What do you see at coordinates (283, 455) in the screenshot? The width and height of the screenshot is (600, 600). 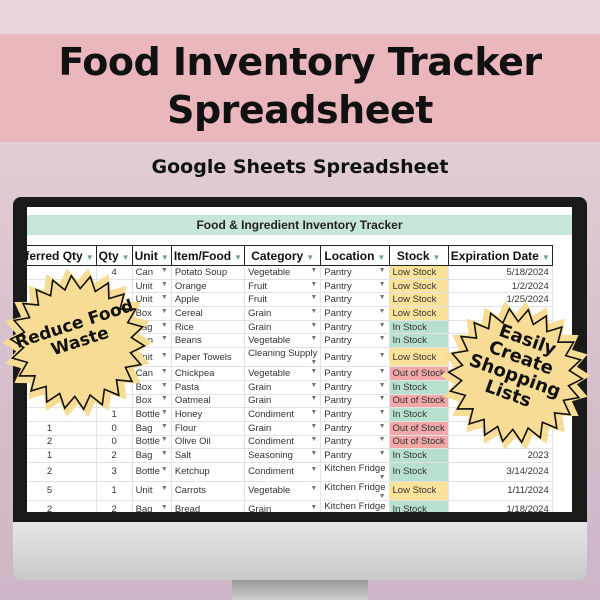 I see `cell-category: Seasoning ▼` at bounding box center [283, 455].